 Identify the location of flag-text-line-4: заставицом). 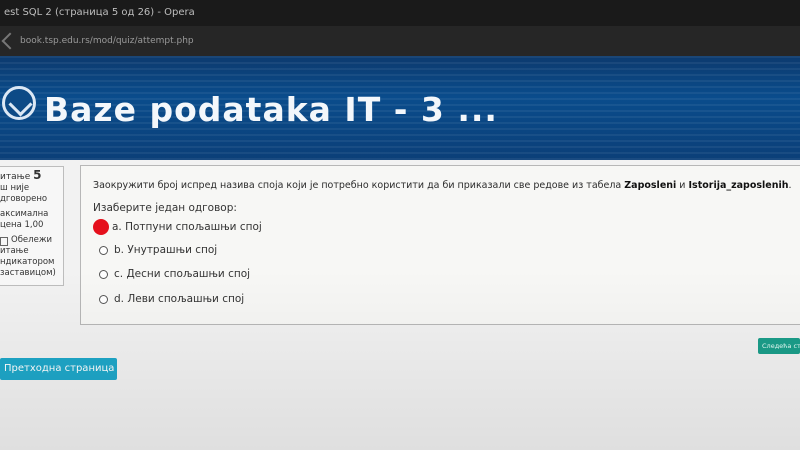
(30, 273).